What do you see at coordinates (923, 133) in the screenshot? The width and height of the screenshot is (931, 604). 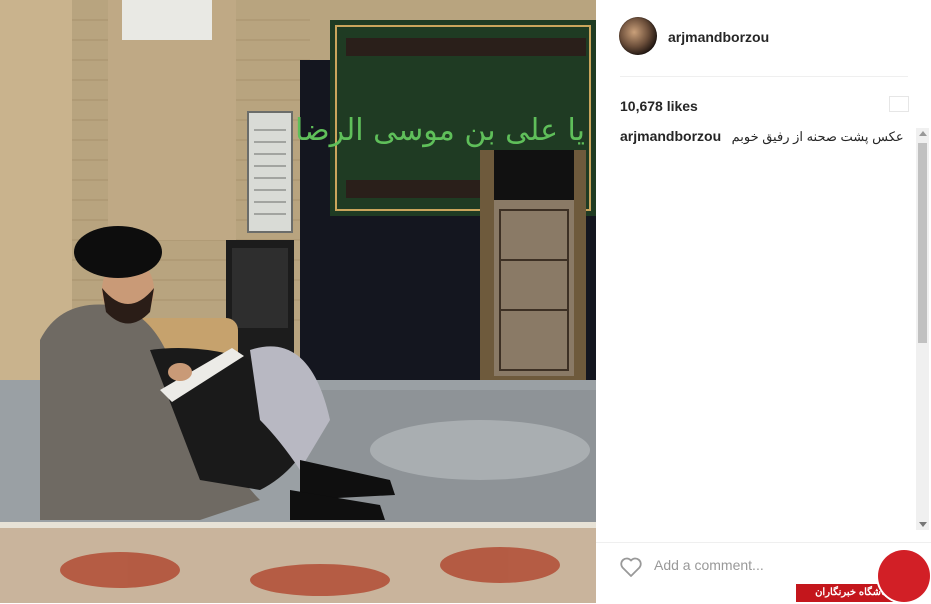 I see `scroll-up-icon` at bounding box center [923, 133].